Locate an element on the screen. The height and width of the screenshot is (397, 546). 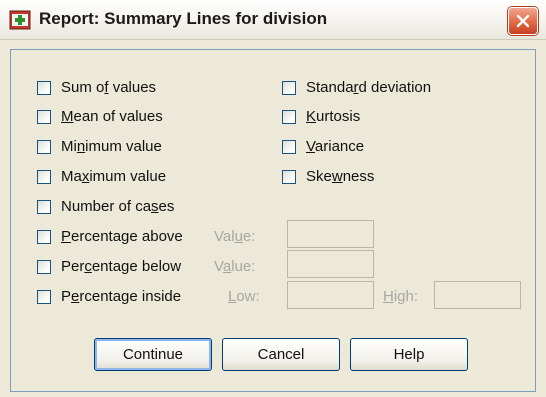
checkbox-label: Percentage above is located at coordinates (122, 236).